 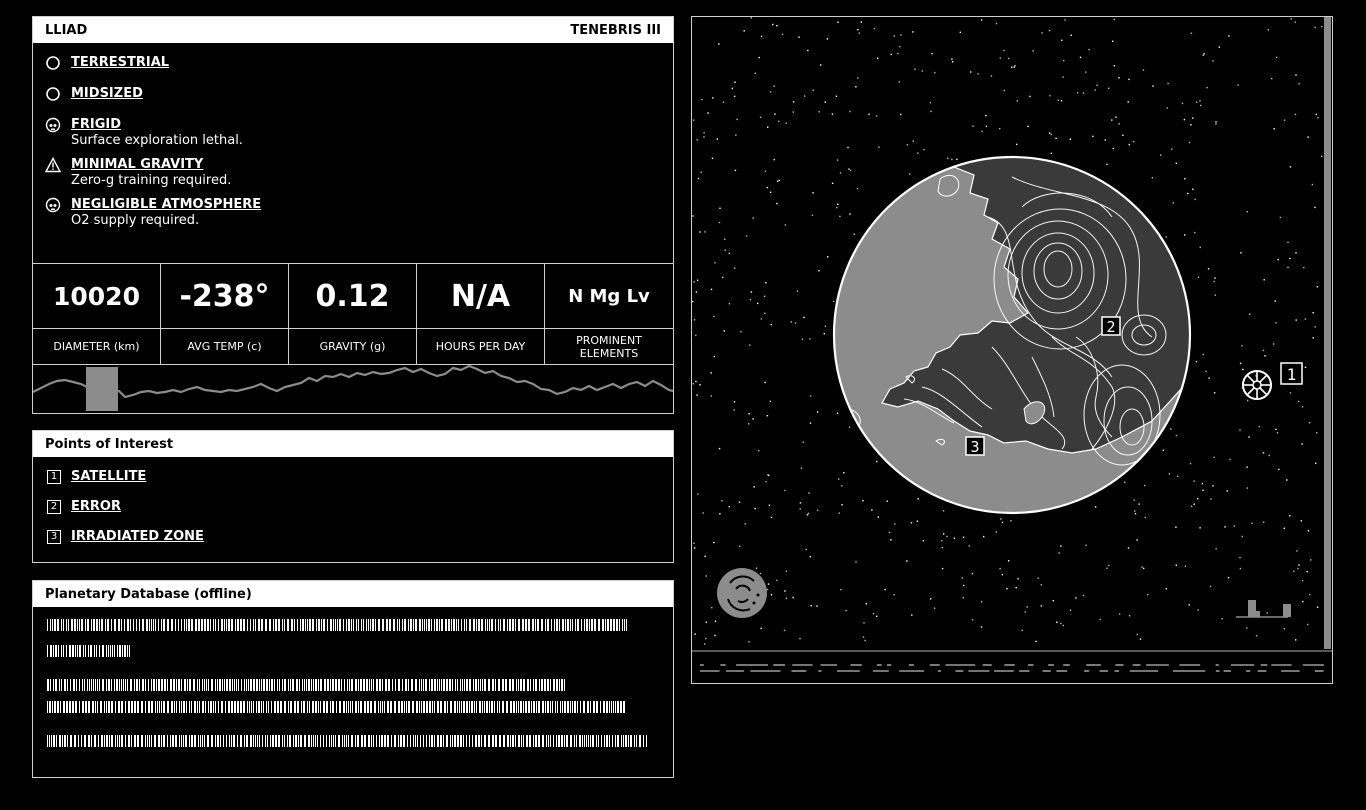 I want to click on stat-hours-per-day: N/A HOURS PER DAY, so click(x=481, y=314).